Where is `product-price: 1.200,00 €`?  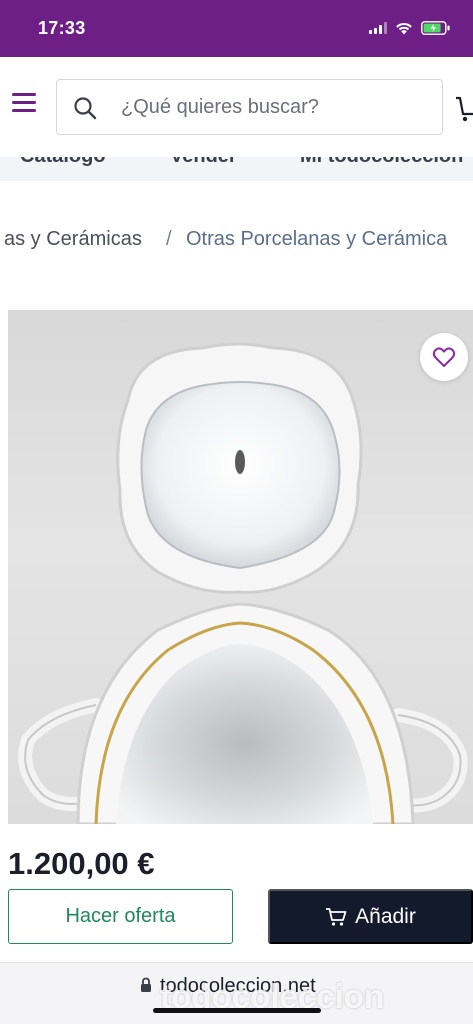 product-price: 1.200,00 € is located at coordinates (81, 863).